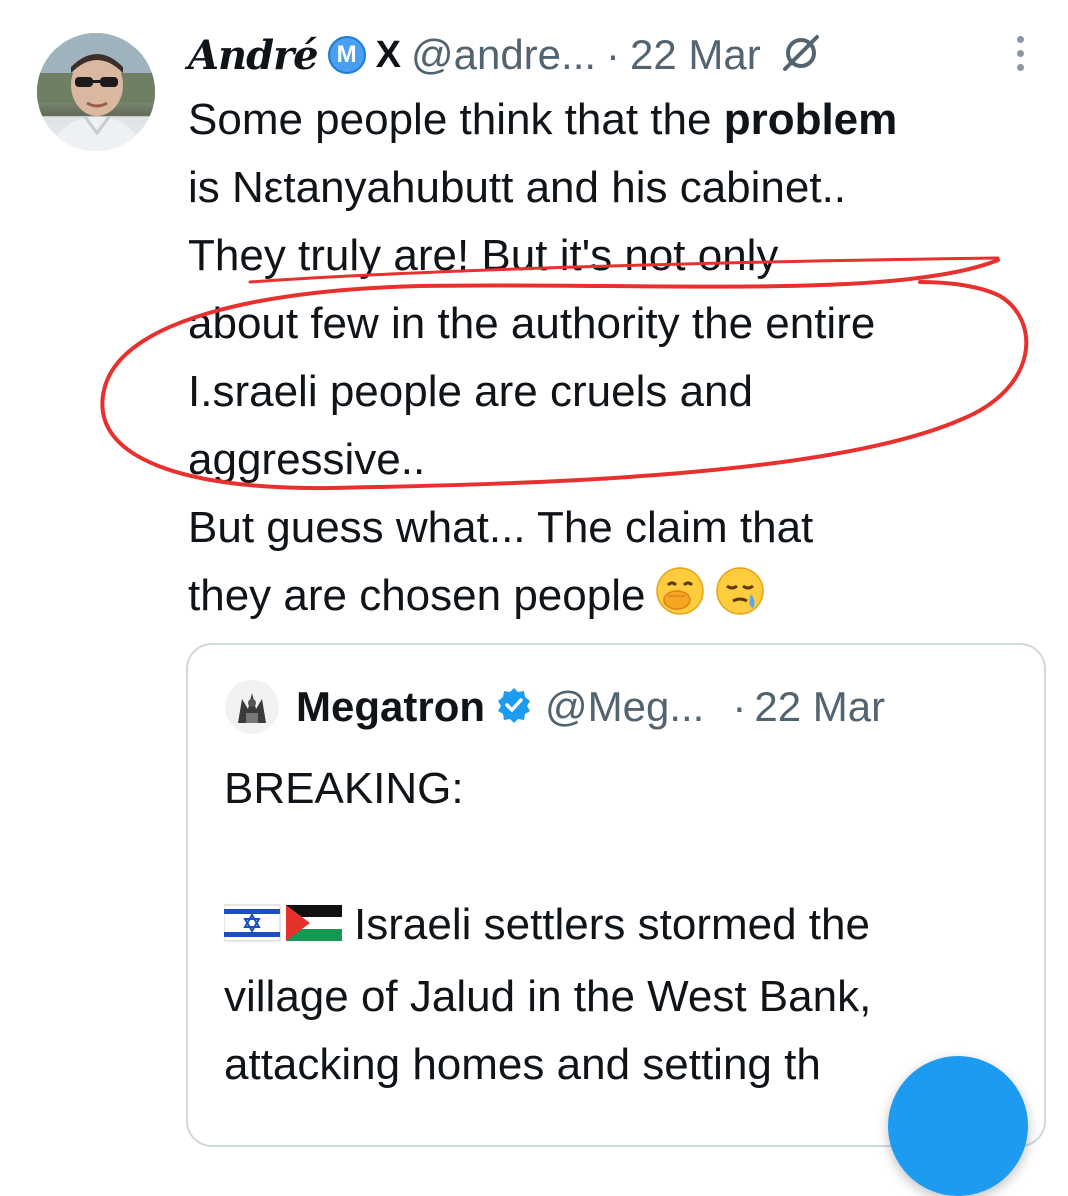 The image size is (1068, 1196). Describe the element at coordinates (501, 527) in the screenshot. I see `tweet-line-7: But guess what... The claim that` at that location.